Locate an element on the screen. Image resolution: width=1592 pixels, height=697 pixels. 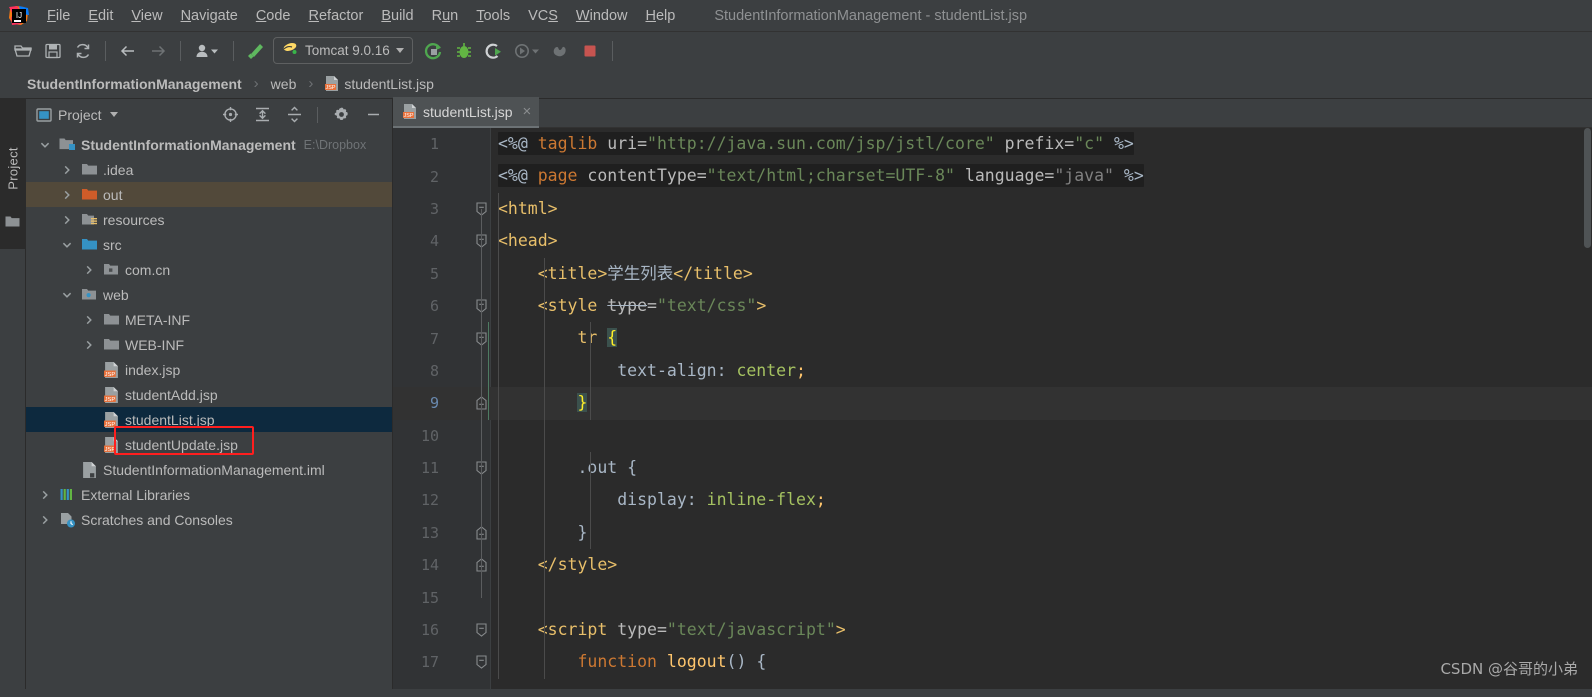
breadcrumb-item-project: StudentInformationManagement is located at coordinates (134, 84).